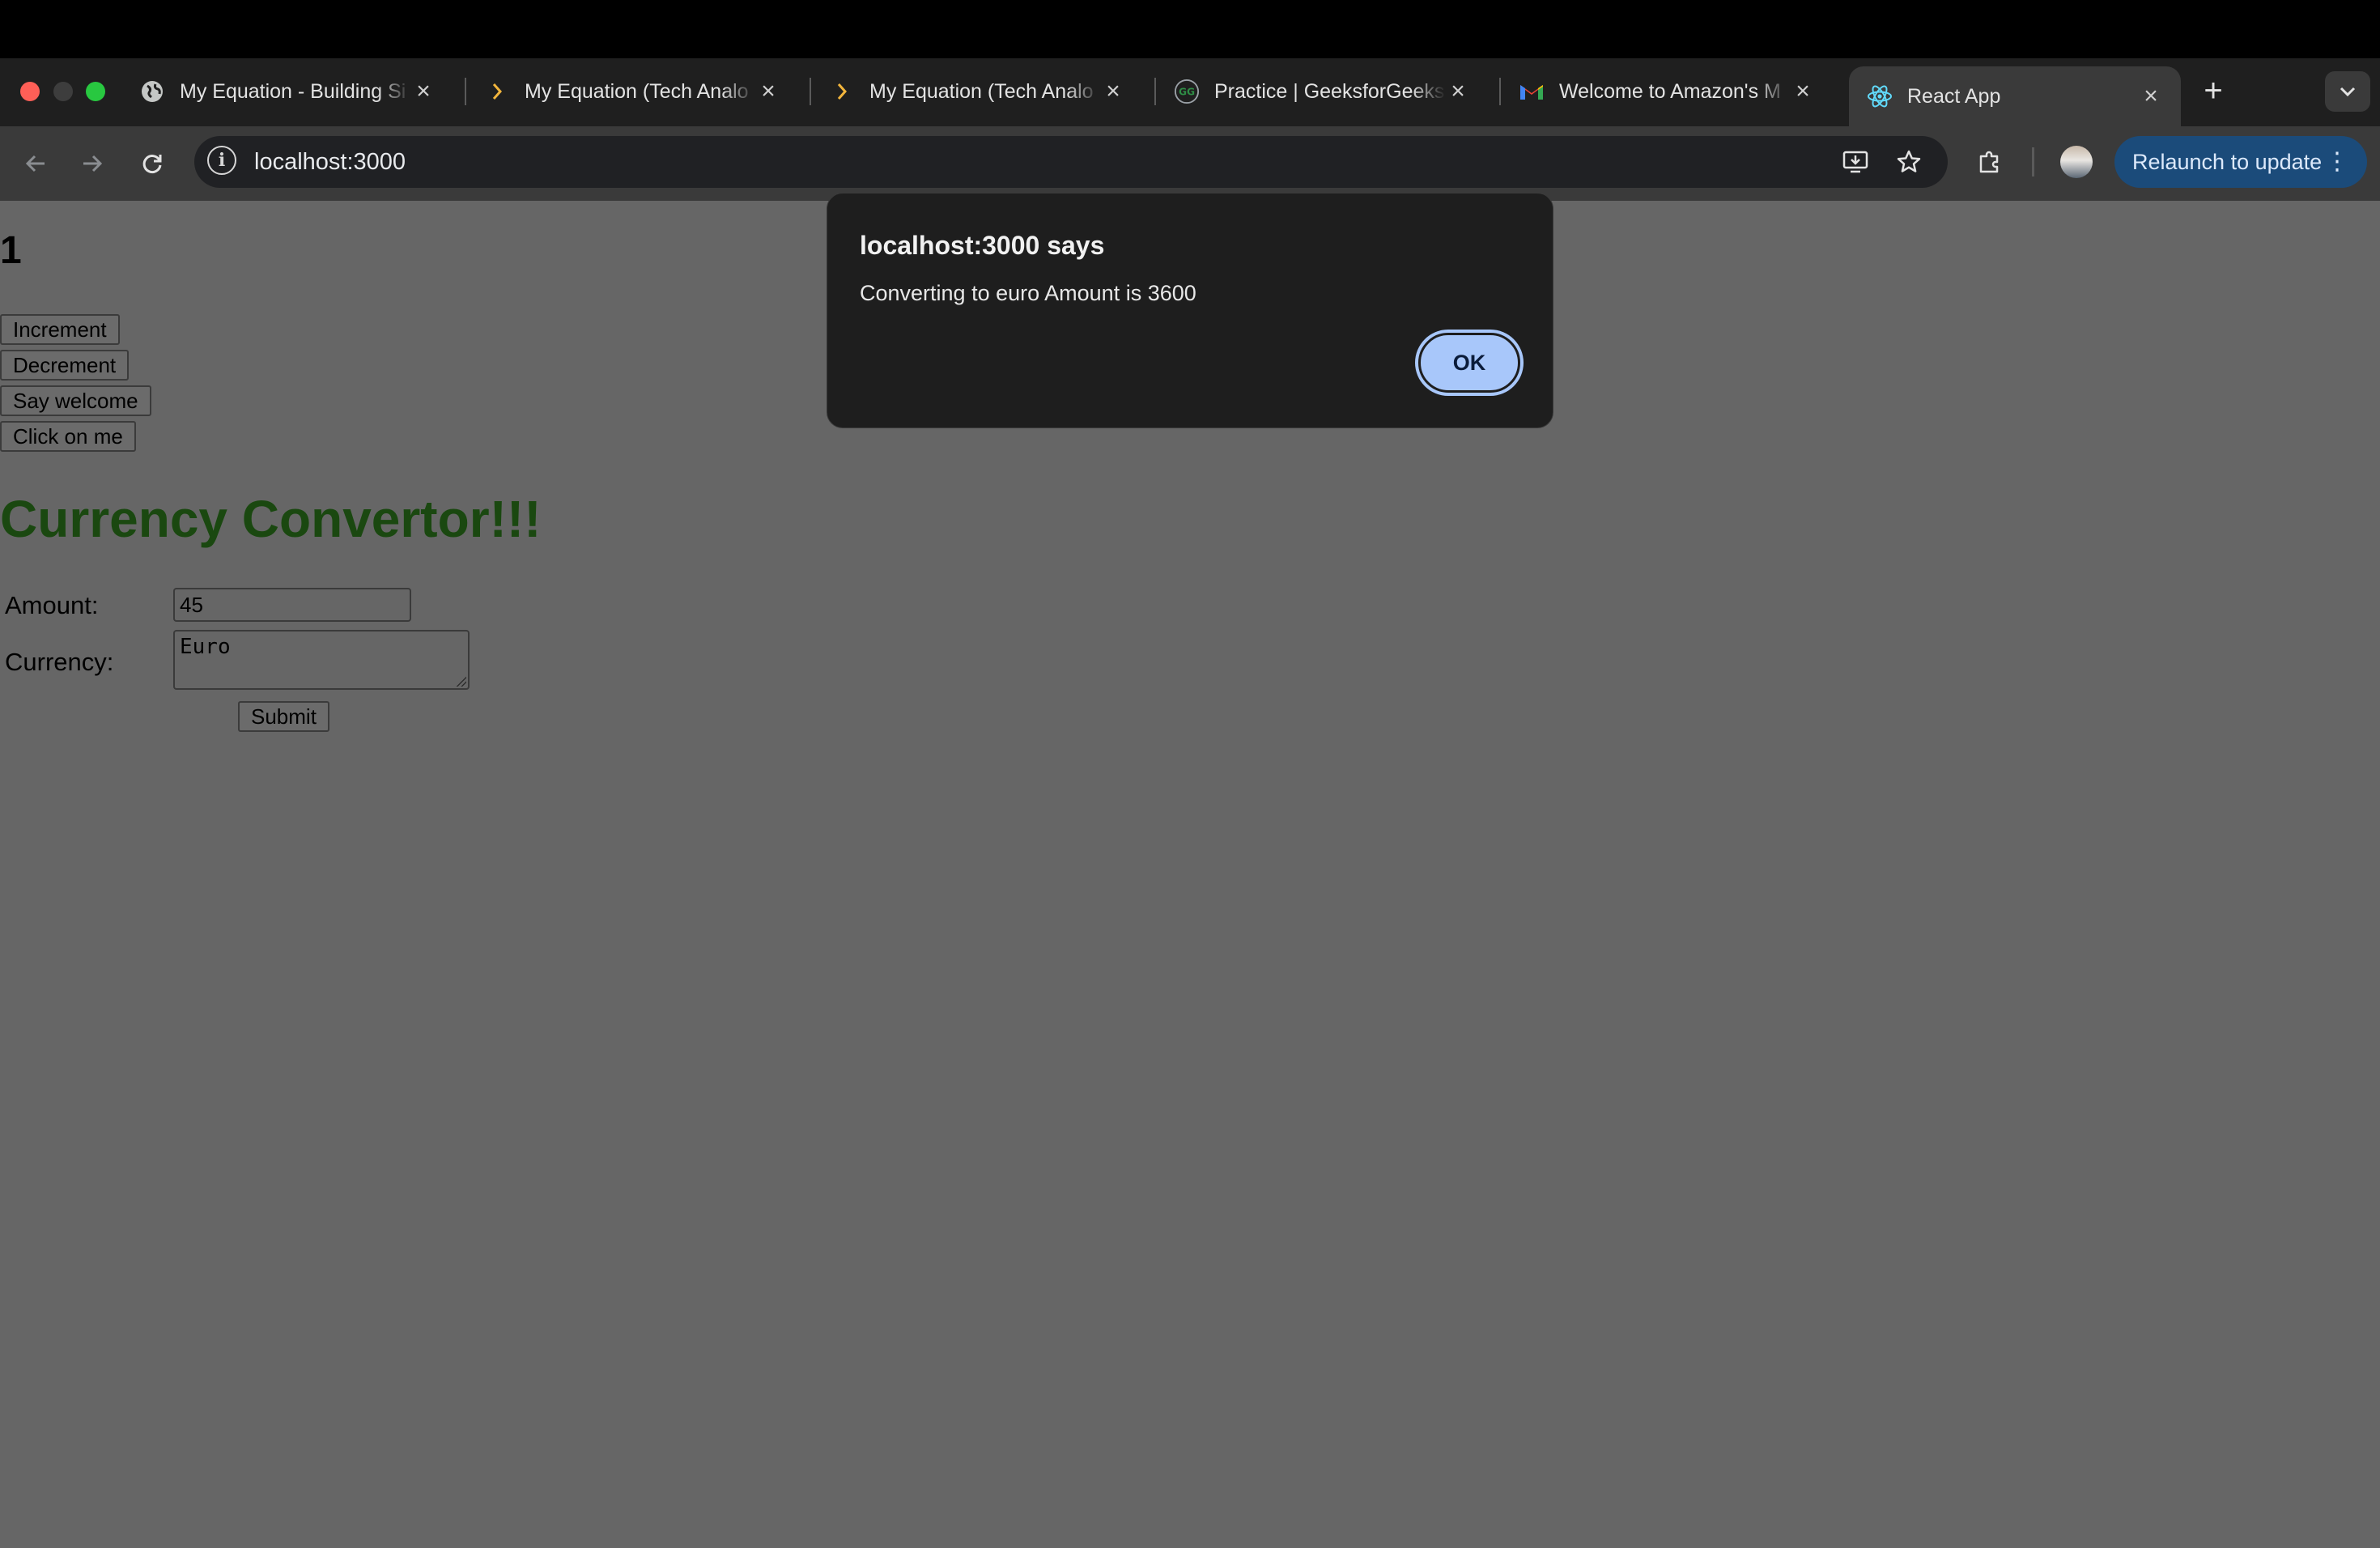 This screenshot has height=1548, width=2380. Describe the element at coordinates (1469, 363) in the screenshot. I see `ok-button: OK` at that location.